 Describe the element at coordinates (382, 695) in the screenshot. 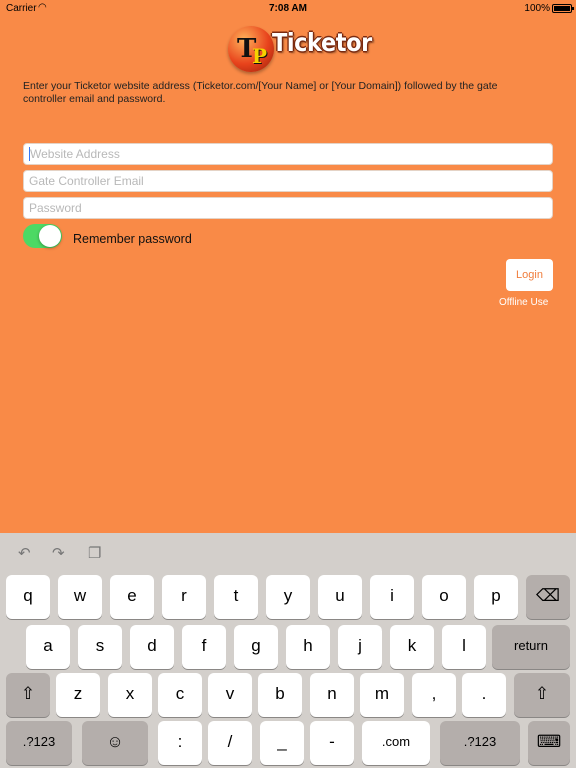

I see `key-m: m` at that location.